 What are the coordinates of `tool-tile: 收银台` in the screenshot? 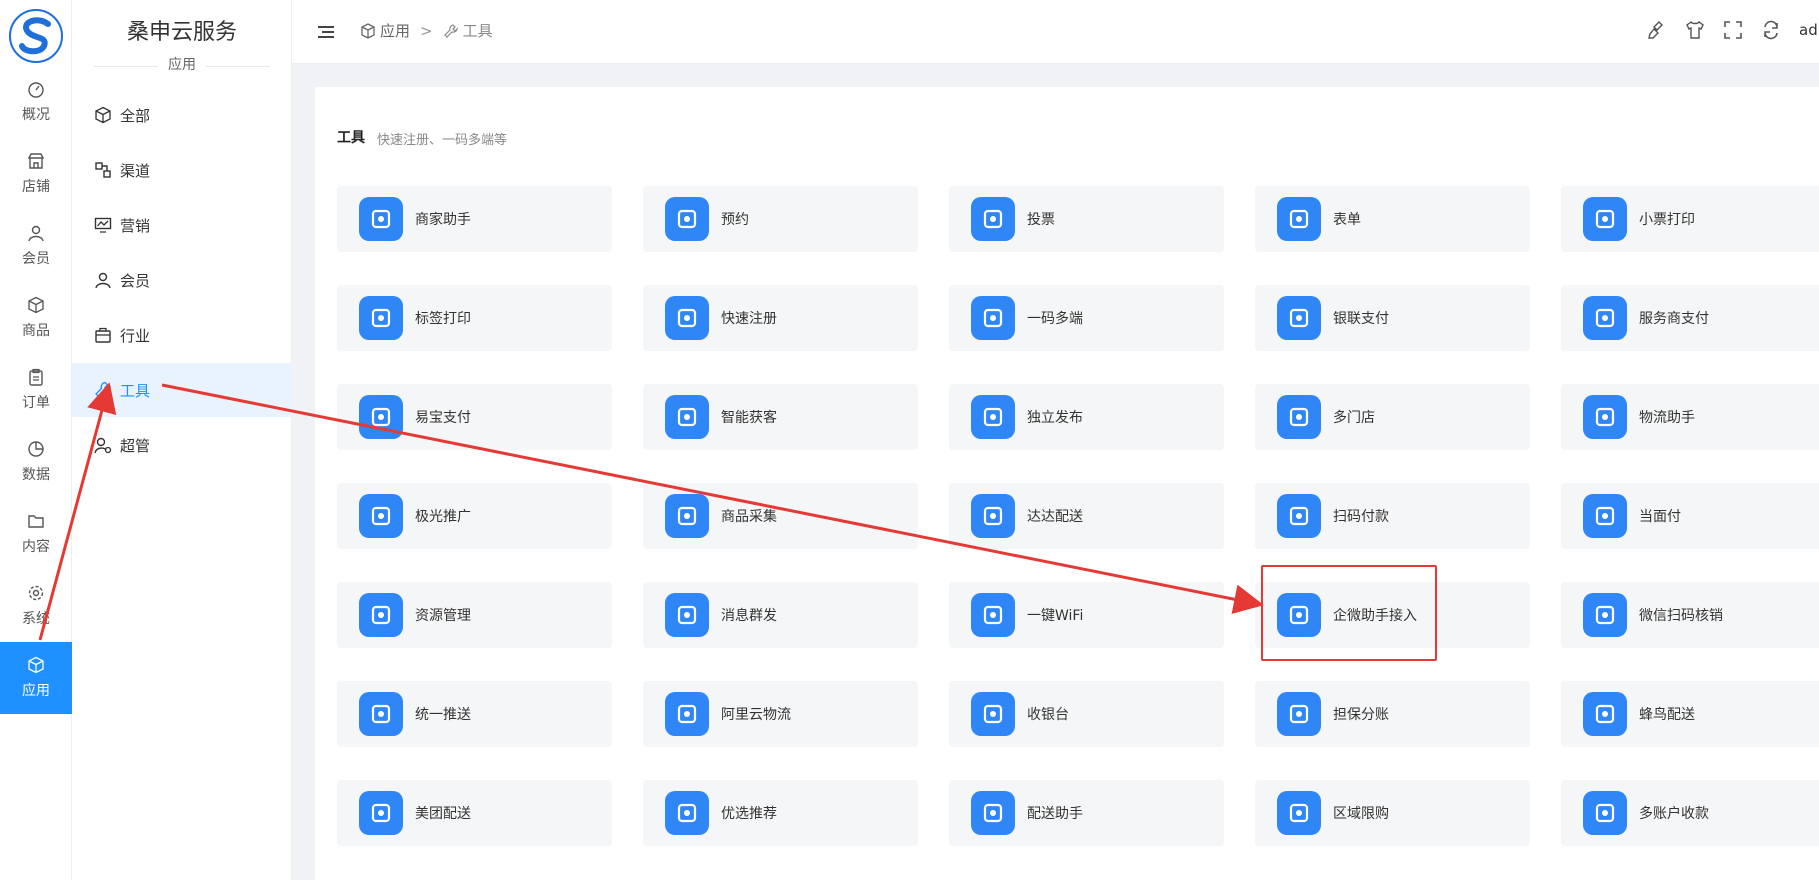 It's located at (1086, 714).